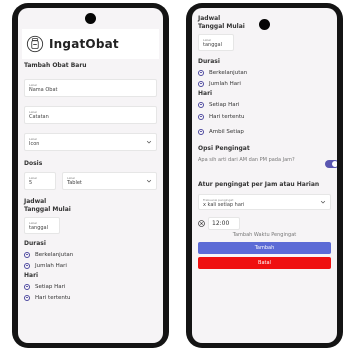  What do you see at coordinates (109, 181) in the screenshot?
I see `dose-unit-select: Label Tablet` at bounding box center [109, 181].